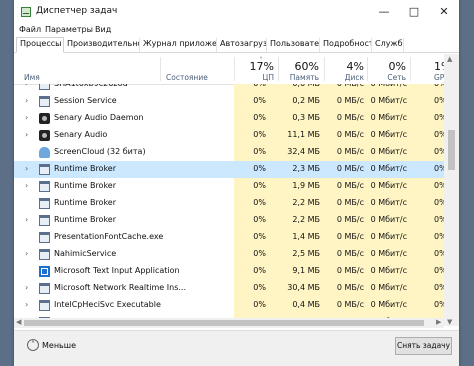 The width and height of the screenshot is (474, 366). I want to click on table-row: › NahimicService 0% 2,5 МБ 0 МБ/с 0 Мбит/с 0%, so click(229, 254).